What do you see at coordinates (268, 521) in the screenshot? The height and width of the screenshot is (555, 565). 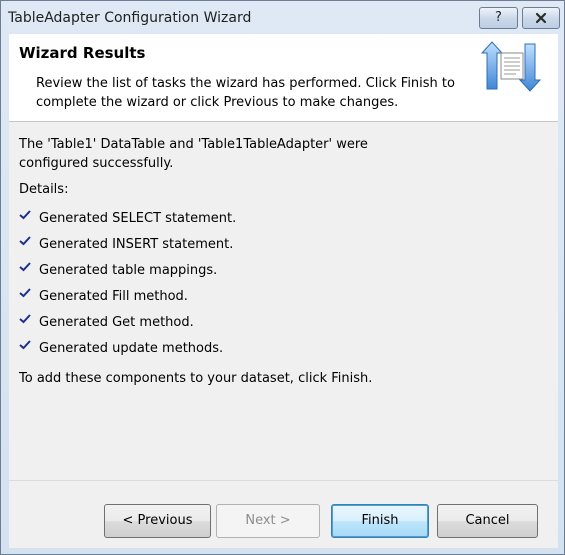 I see `next-button: Next >` at bounding box center [268, 521].